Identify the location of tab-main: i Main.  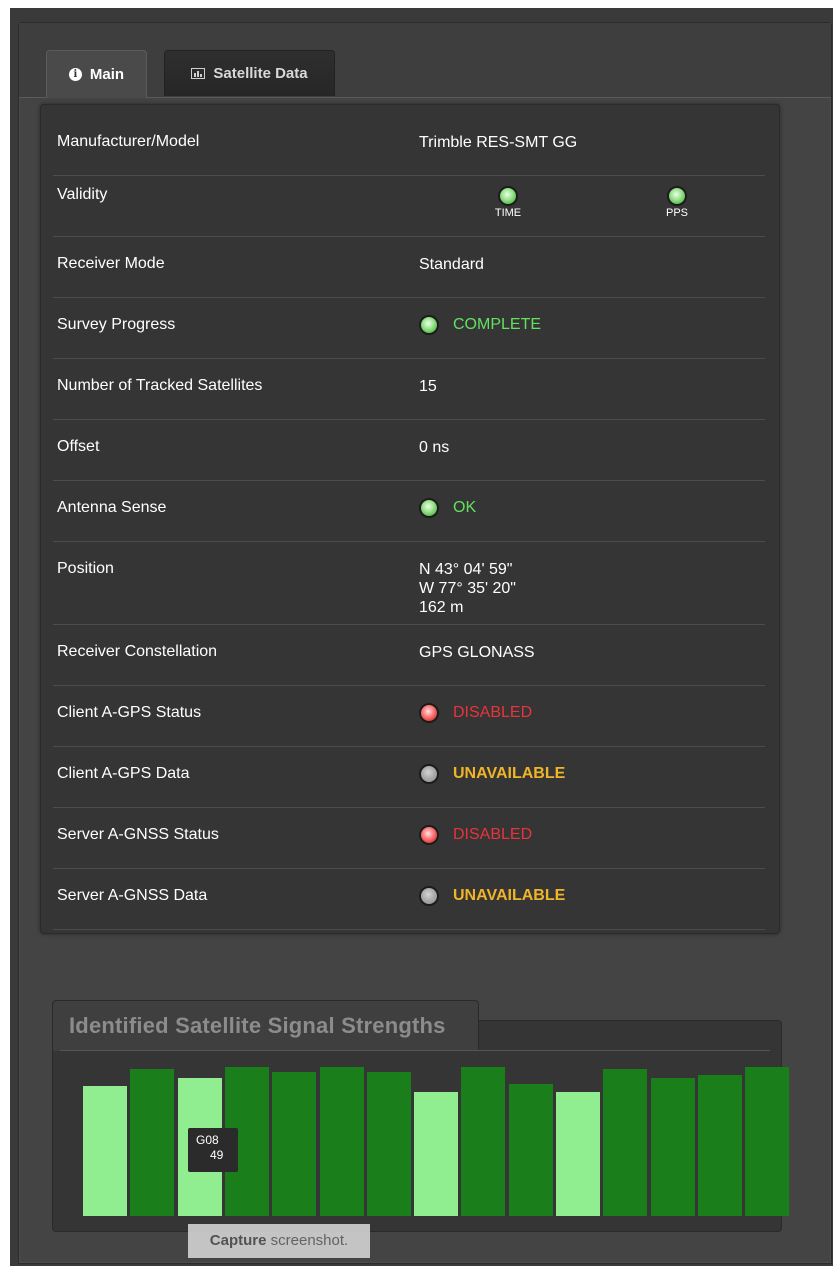
(96, 74).